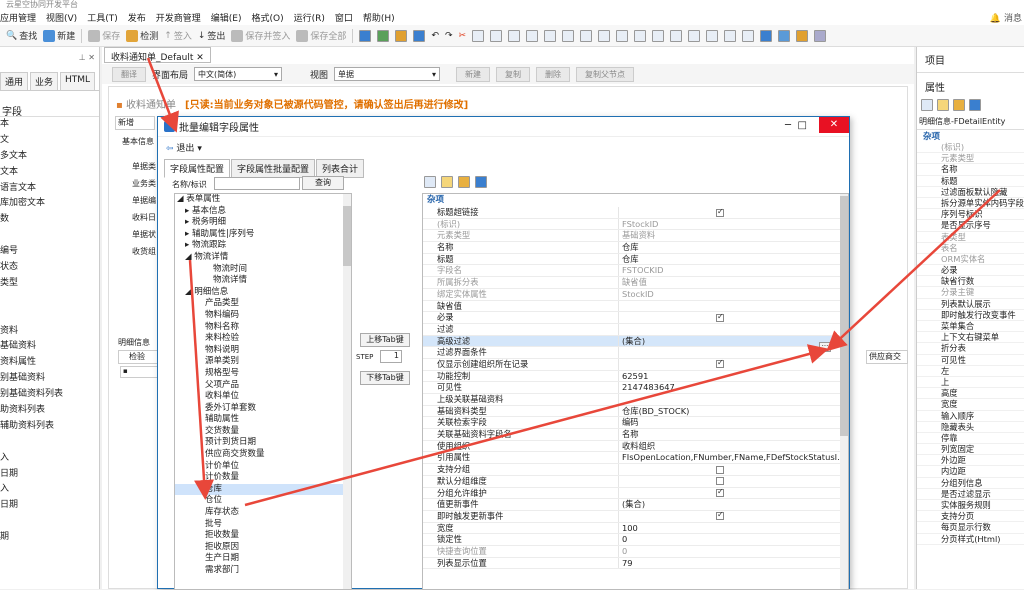  What do you see at coordinates (391, 356) in the screenshot?
I see `step-input: 1` at bounding box center [391, 356].